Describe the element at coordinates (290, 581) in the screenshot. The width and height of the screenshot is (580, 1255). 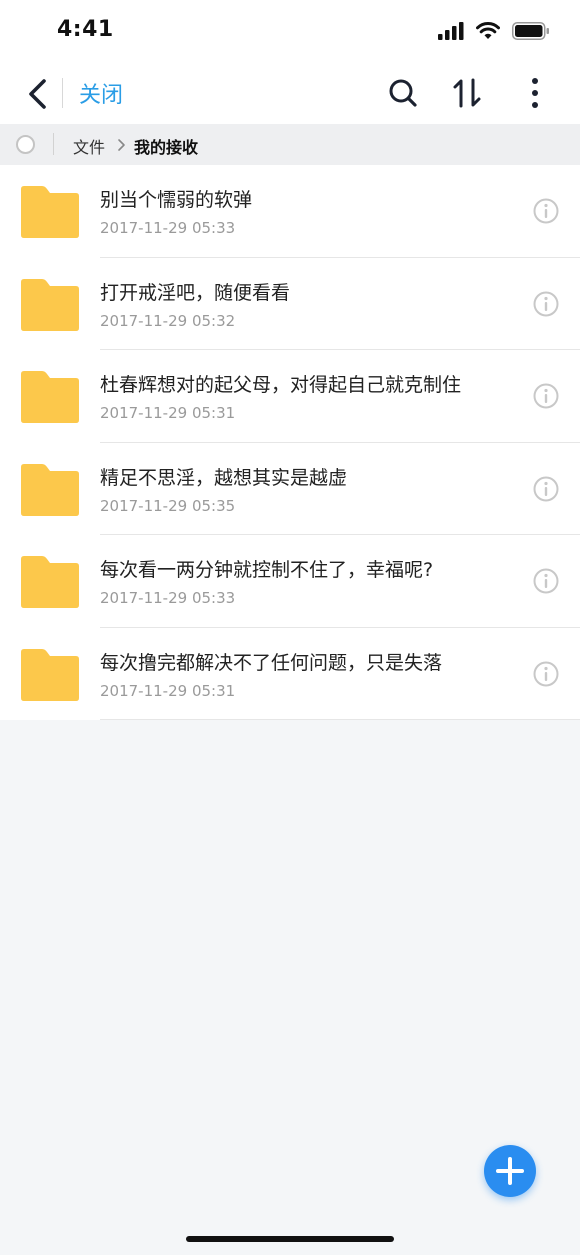
I see `list-item: 每次看一两分钟就控制不住了，幸福呢? 2017-11-29 05:33` at that location.